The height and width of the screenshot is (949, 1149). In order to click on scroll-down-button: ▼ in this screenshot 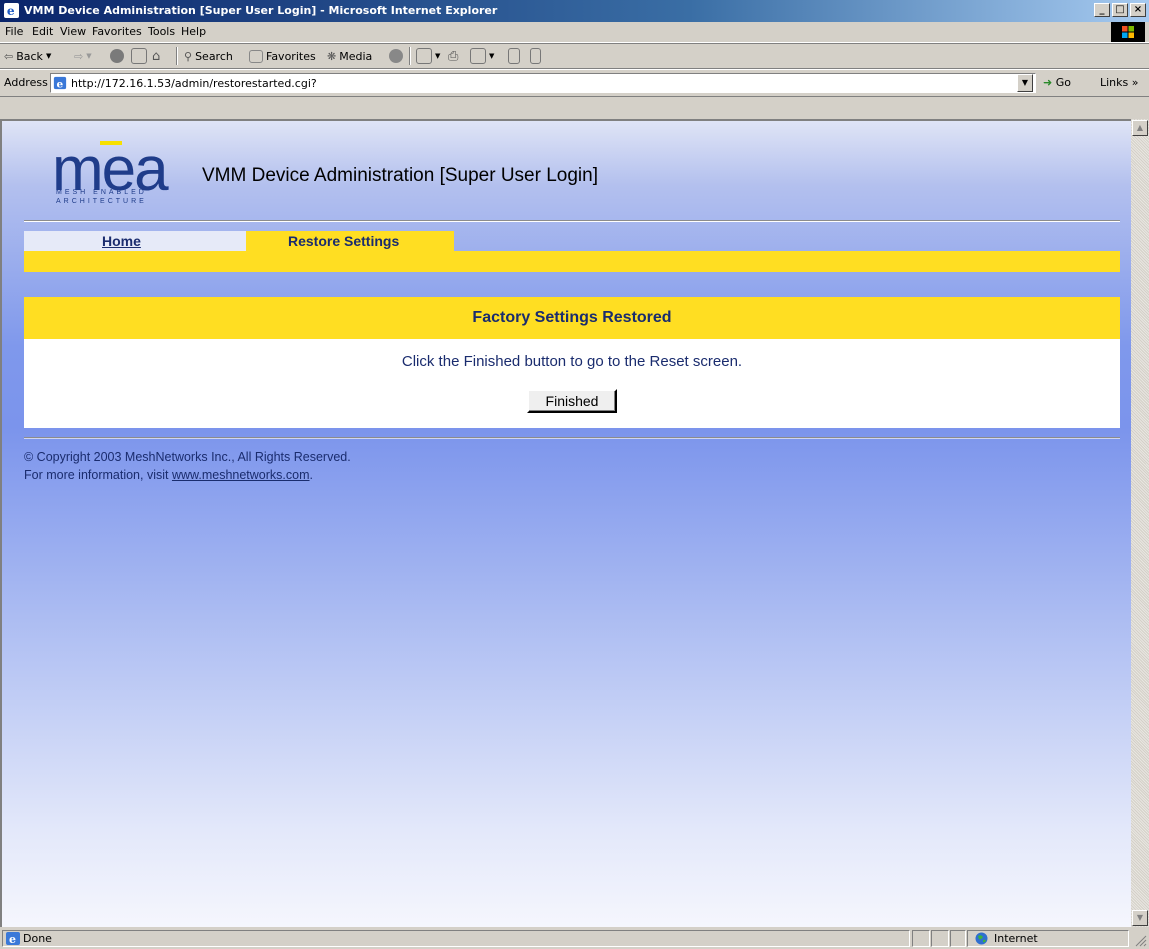, I will do `click(1140, 918)`.